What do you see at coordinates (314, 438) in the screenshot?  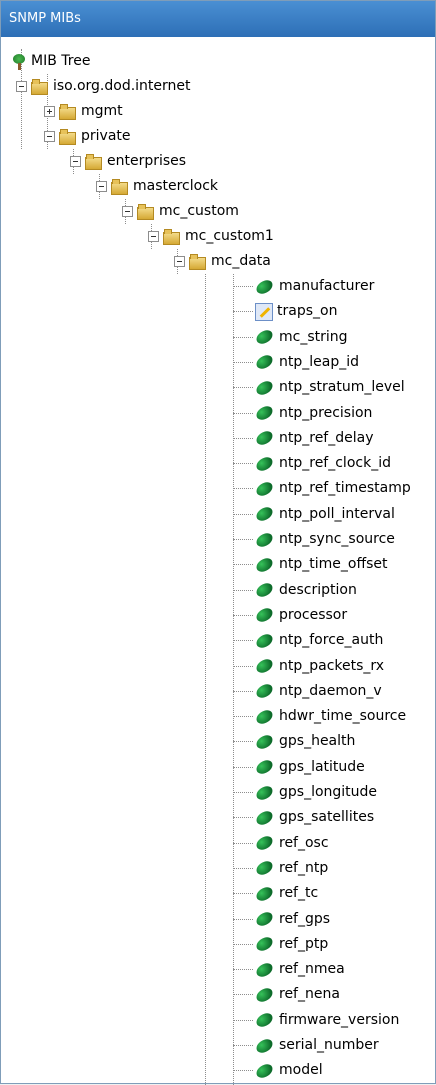 I see `mib-leaf-ntp-ref-delay: ntp_ref_delay` at bounding box center [314, 438].